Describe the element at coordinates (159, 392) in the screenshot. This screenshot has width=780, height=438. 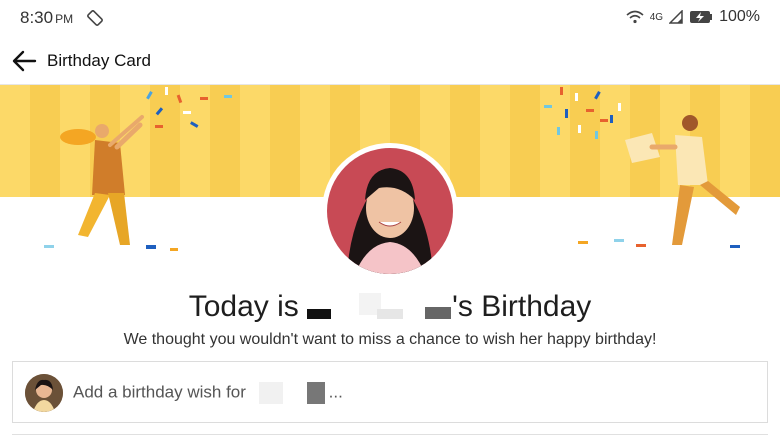
I see `wish-placeholder-prefix: Add a birthday wish for` at that location.